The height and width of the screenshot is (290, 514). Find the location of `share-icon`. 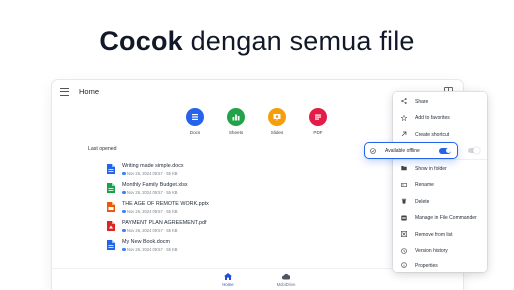

share-icon is located at coordinates (404, 101).